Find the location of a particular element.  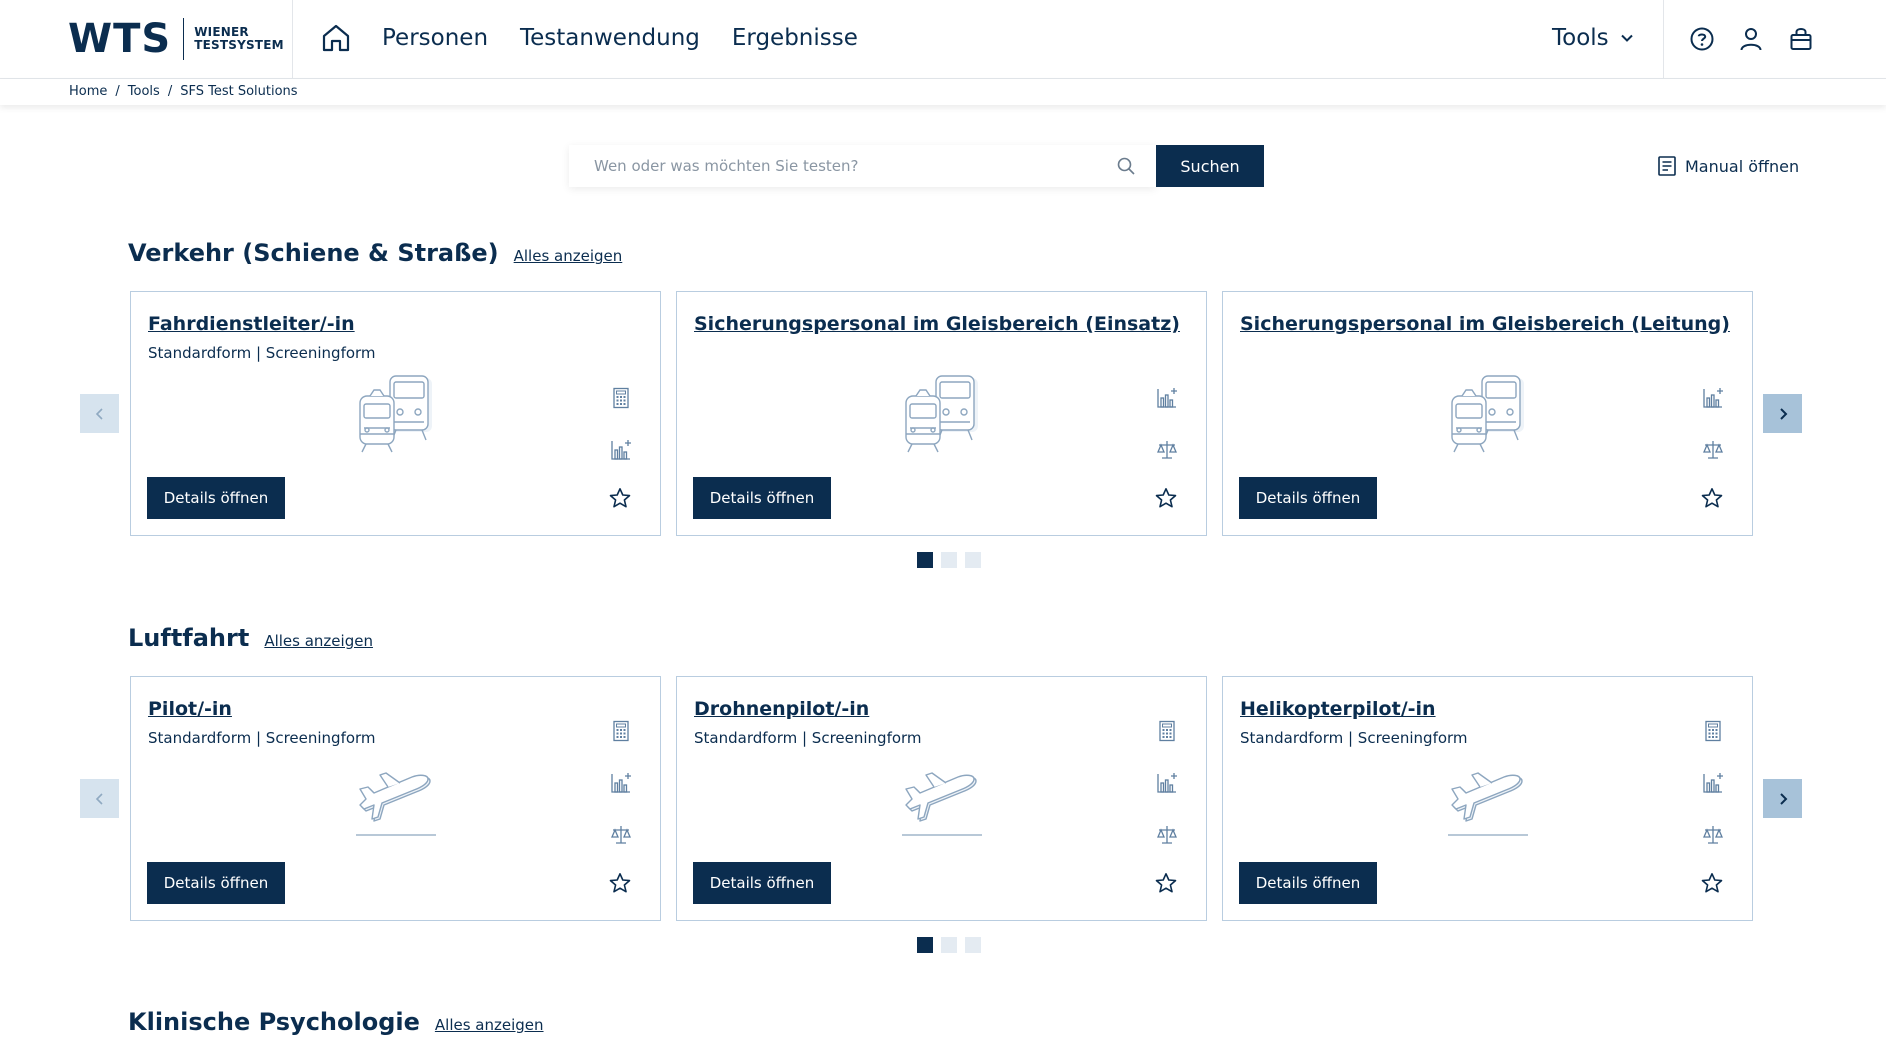

card-title: Fahrdienstleiter/-in is located at coordinates (251, 324).